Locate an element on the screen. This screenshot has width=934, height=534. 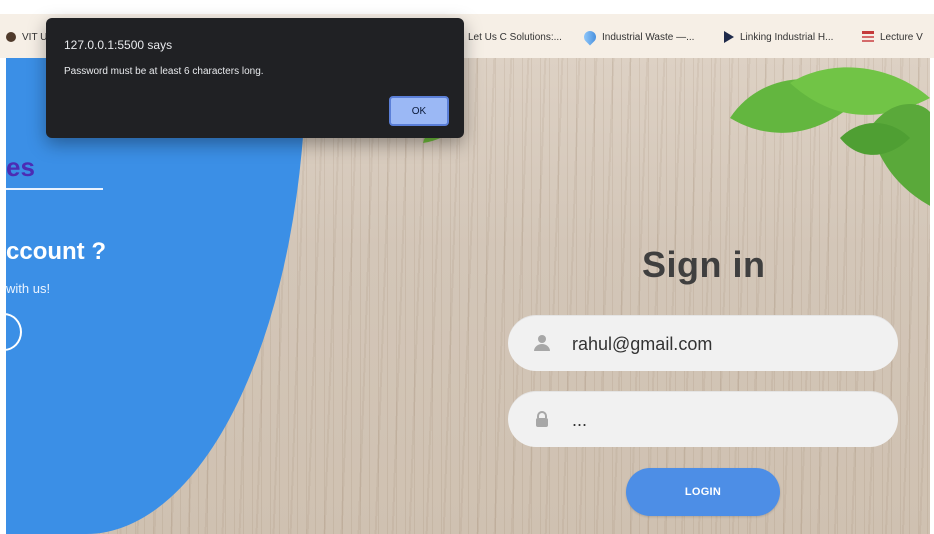
email-field-container is located at coordinates (703, 343).